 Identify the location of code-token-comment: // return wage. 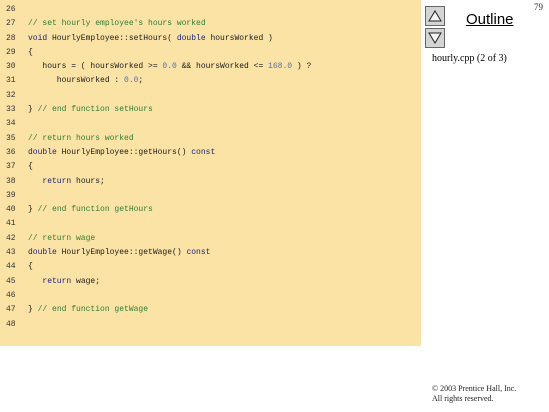
(62, 238).